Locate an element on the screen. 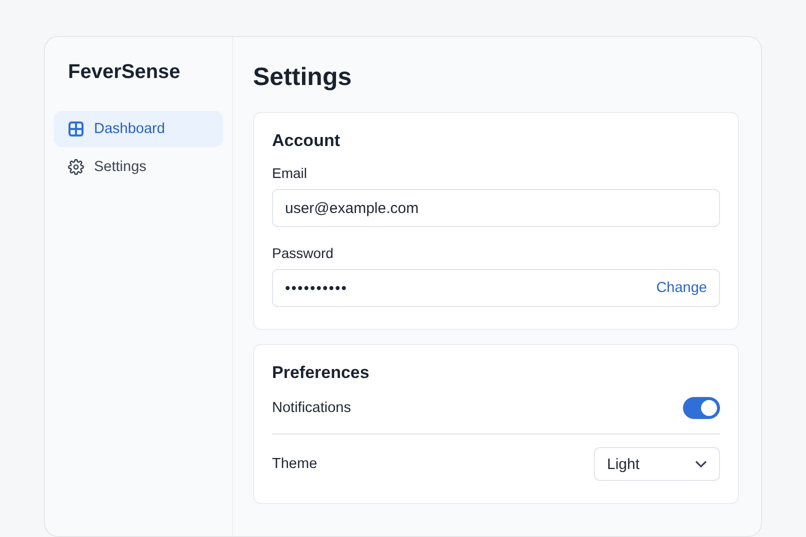 This screenshot has width=806, height=537. grid-icon is located at coordinates (76, 129).